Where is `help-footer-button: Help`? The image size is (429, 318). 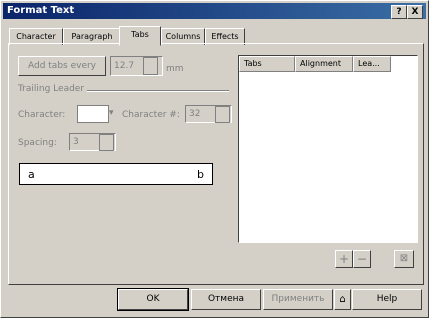 help-footer-button: Help is located at coordinates (387, 299).